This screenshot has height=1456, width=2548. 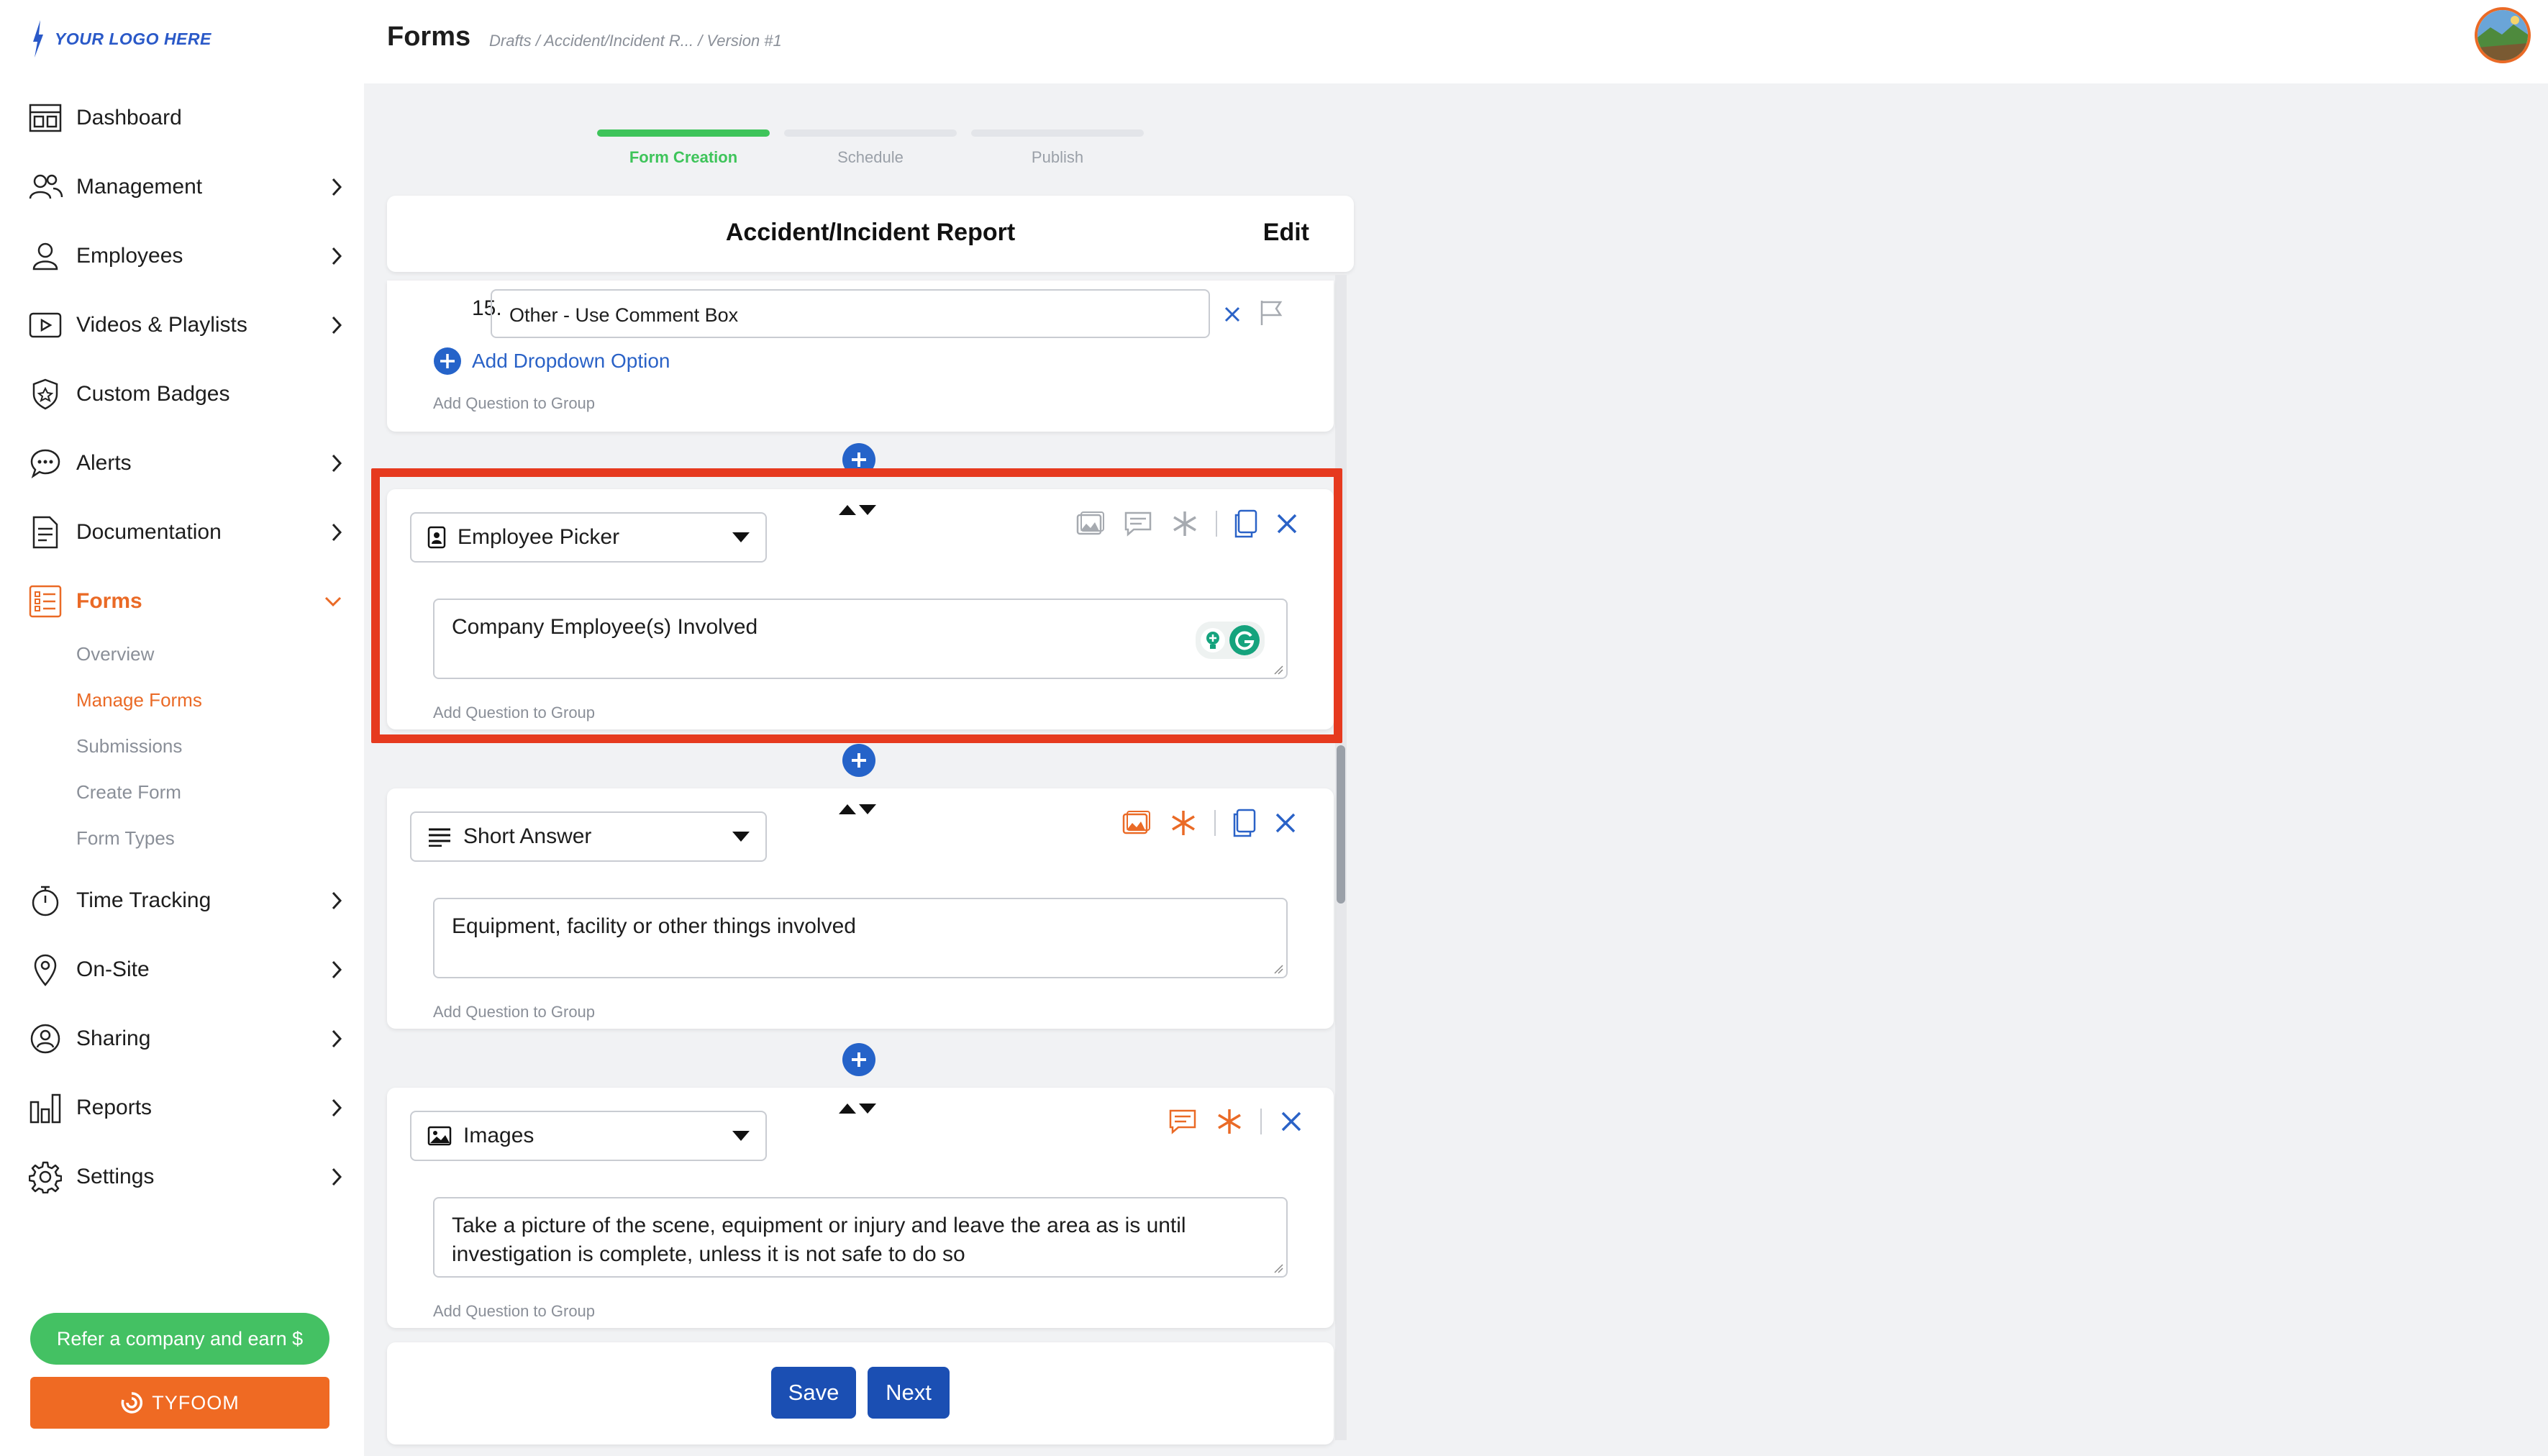 I want to click on comment-icon, so click(x=1182, y=1121).